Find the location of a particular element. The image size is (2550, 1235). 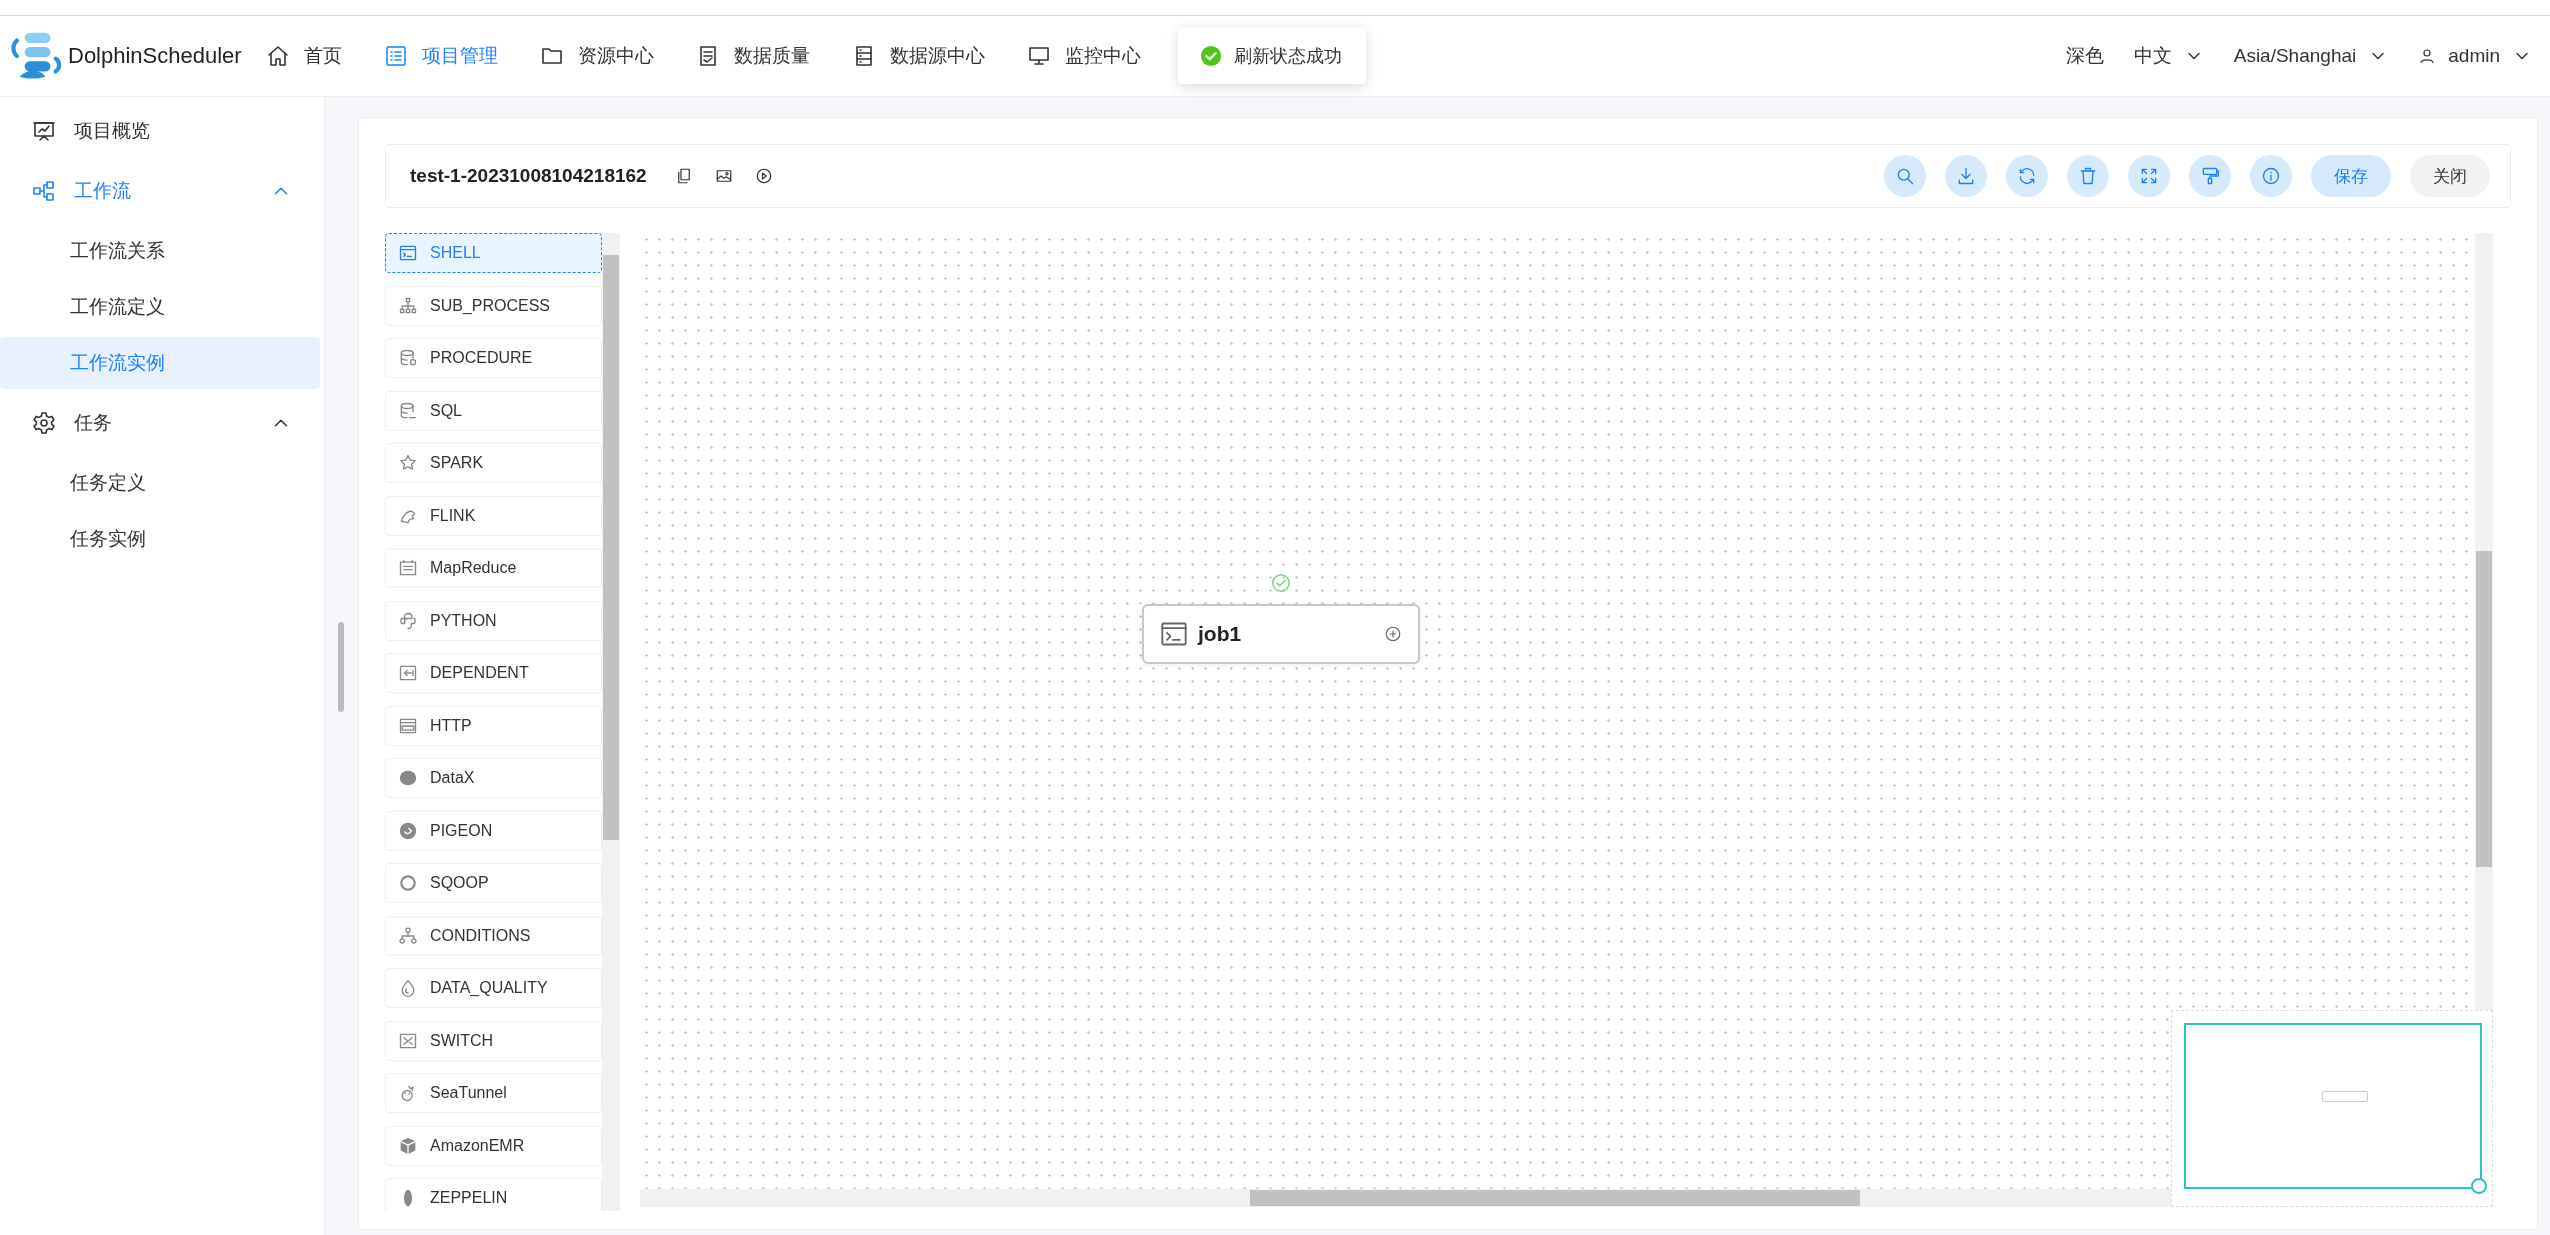

node-label: job1 is located at coordinates (1220, 634).